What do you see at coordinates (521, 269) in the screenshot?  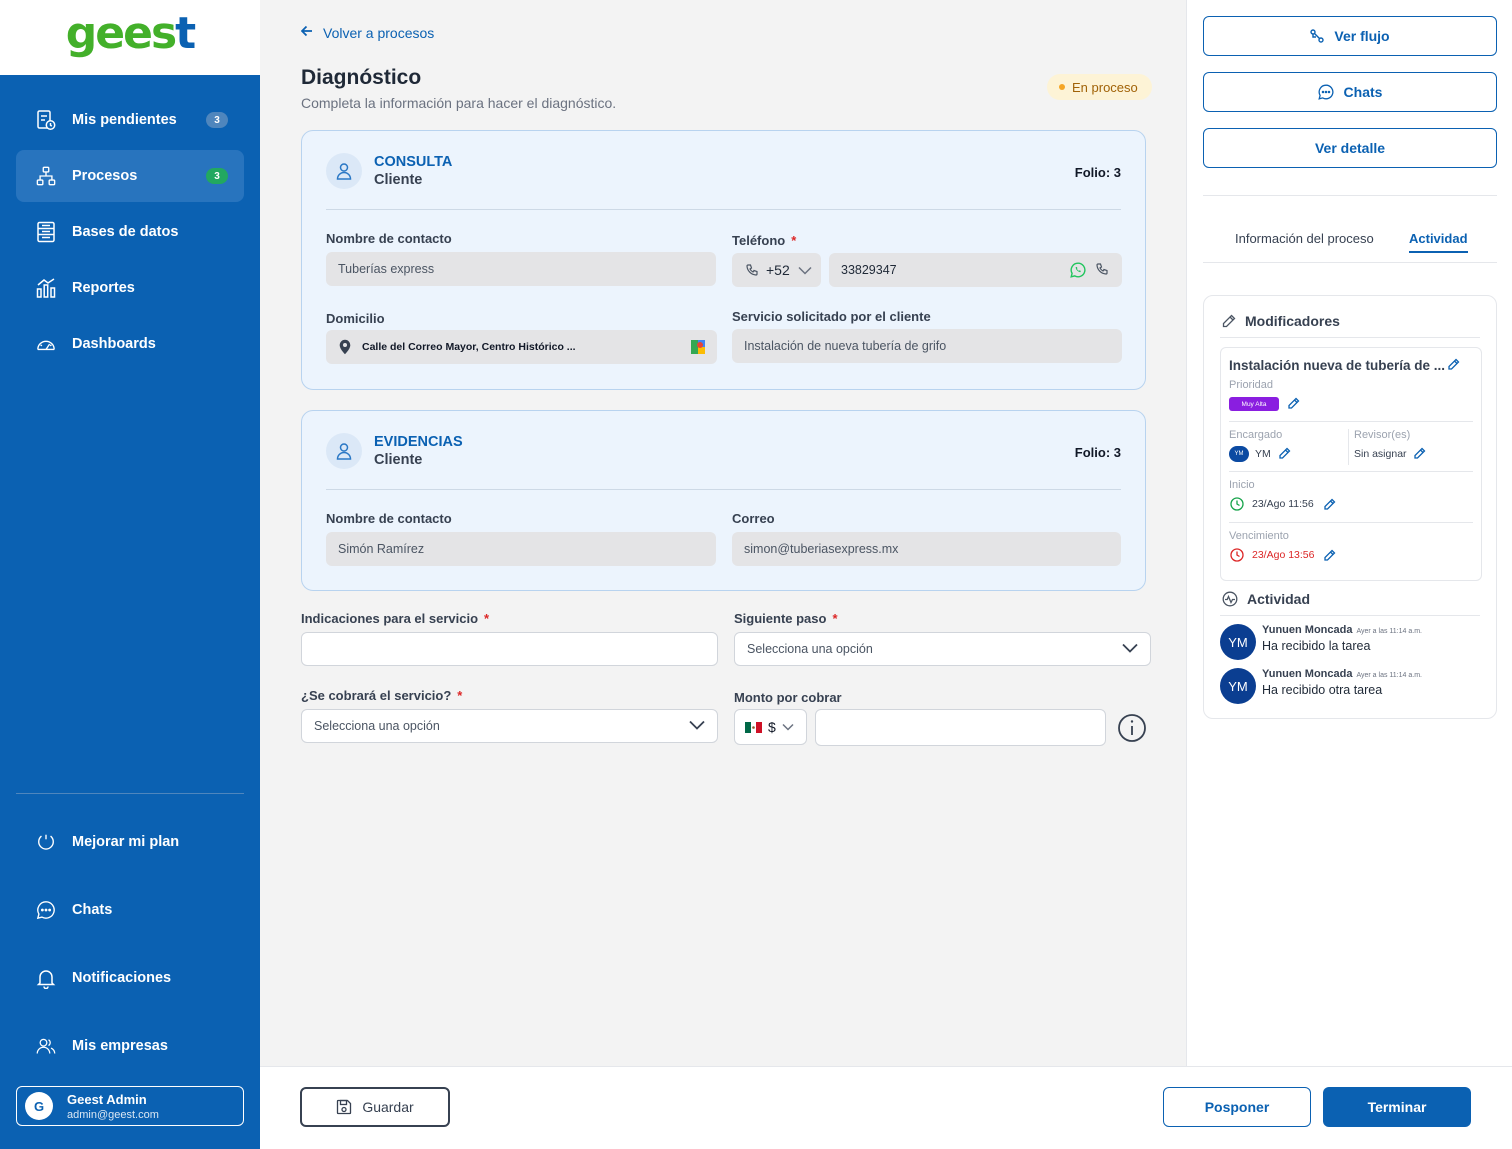 I see `contact-name-field: Tuberías express` at bounding box center [521, 269].